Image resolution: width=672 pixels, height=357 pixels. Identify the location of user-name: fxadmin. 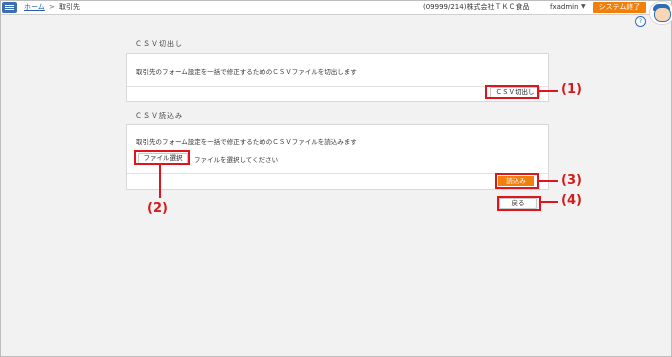
(564, 7).